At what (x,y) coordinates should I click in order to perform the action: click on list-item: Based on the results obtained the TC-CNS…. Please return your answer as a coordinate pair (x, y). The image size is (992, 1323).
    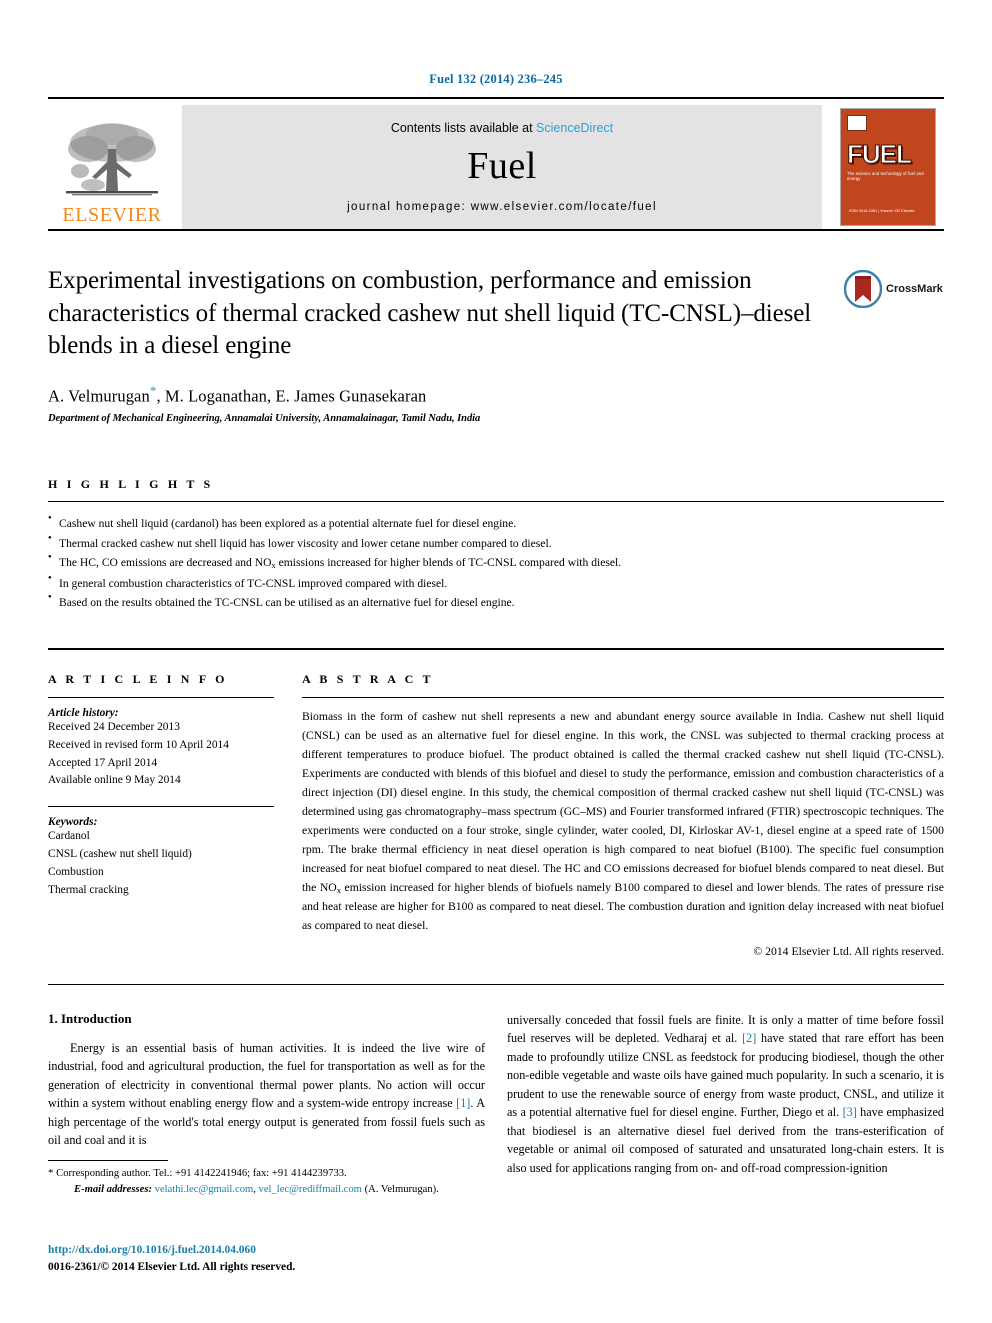
    Looking at the image, I should click on (496, 602).